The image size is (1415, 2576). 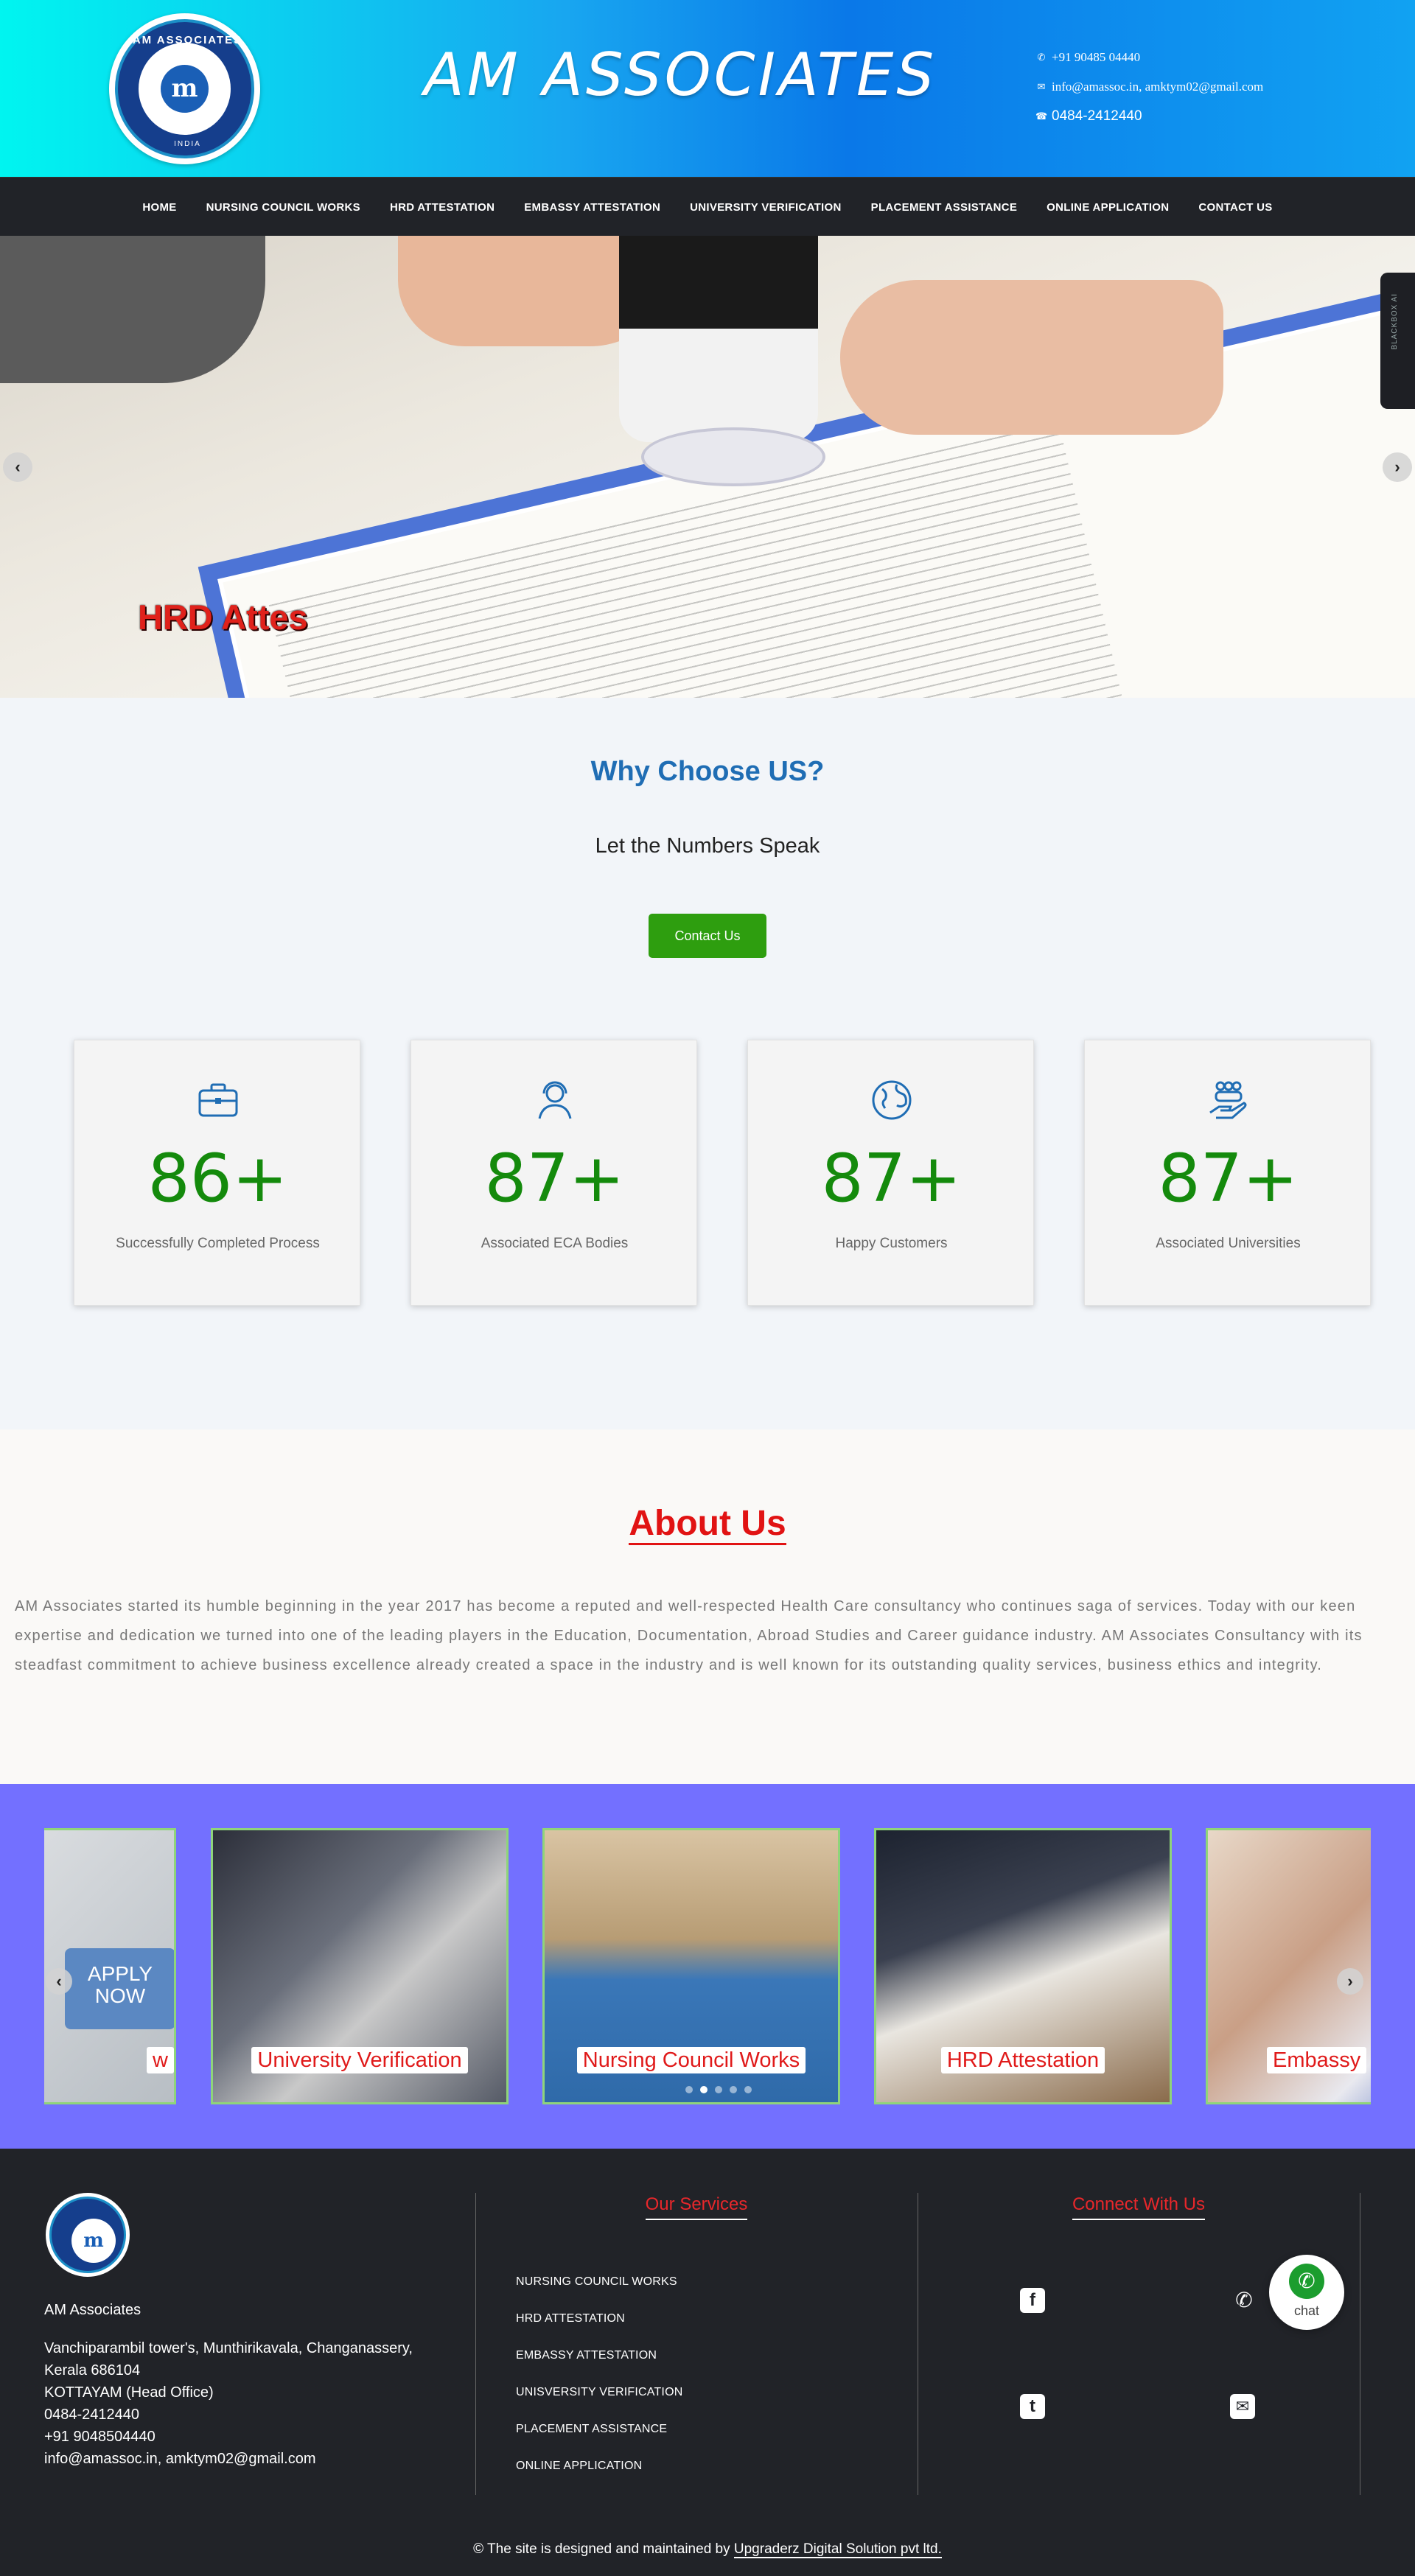 What do you see at coordinates (1397, 341) in the screenshot?
I see `side-assistant-tab: BLACKBOX AI` at bounding box center [1397, 341].